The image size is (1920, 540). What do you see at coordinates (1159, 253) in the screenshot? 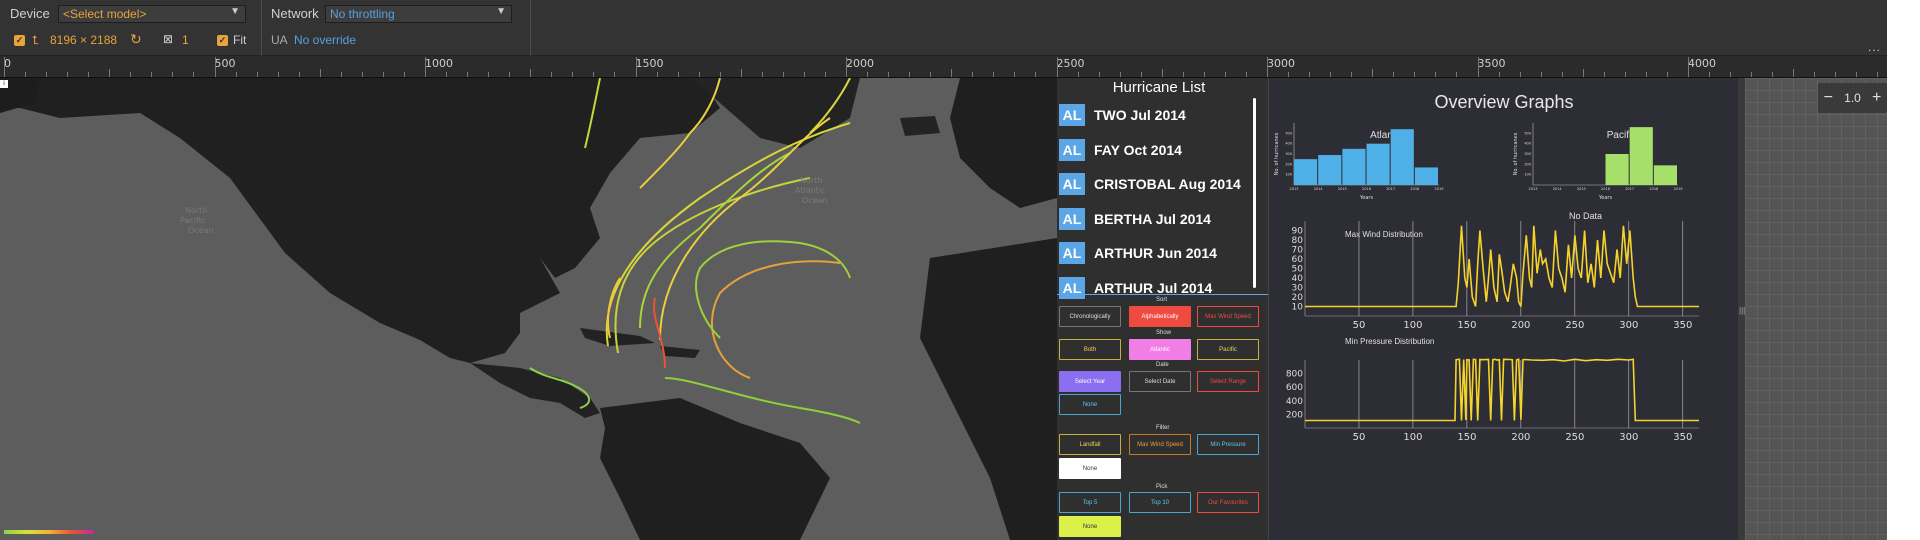
I see `list-item: AL ARTHUR Jun 2014` at bounding box center [1159, 253].